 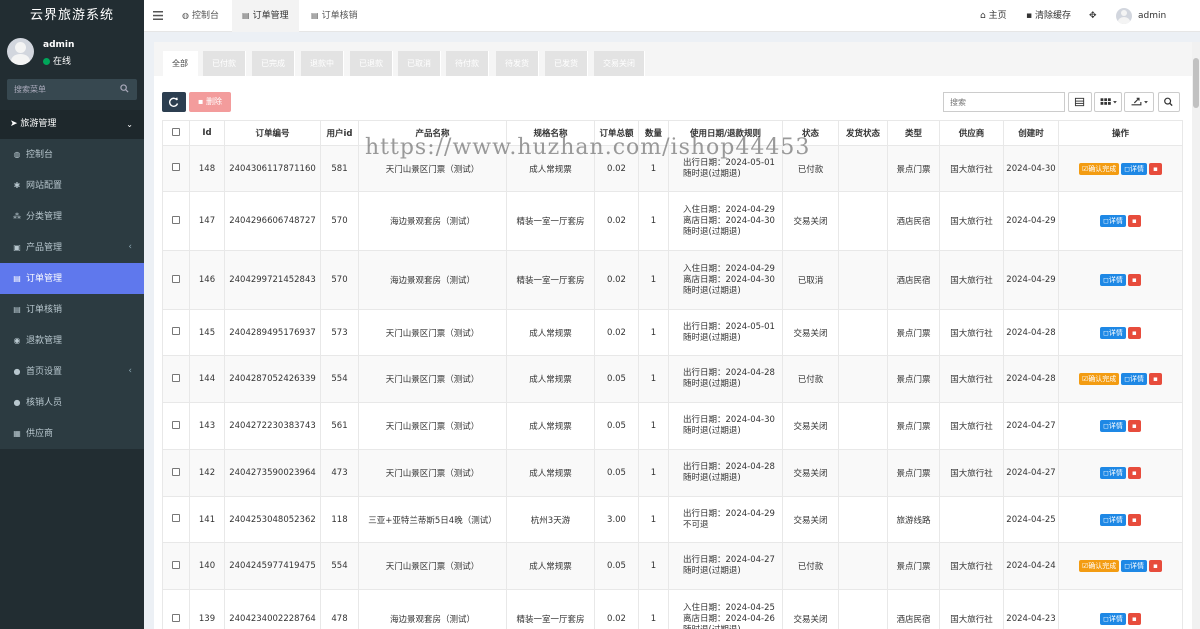 I want to click on cell-ship, so click(x=863, y=566).